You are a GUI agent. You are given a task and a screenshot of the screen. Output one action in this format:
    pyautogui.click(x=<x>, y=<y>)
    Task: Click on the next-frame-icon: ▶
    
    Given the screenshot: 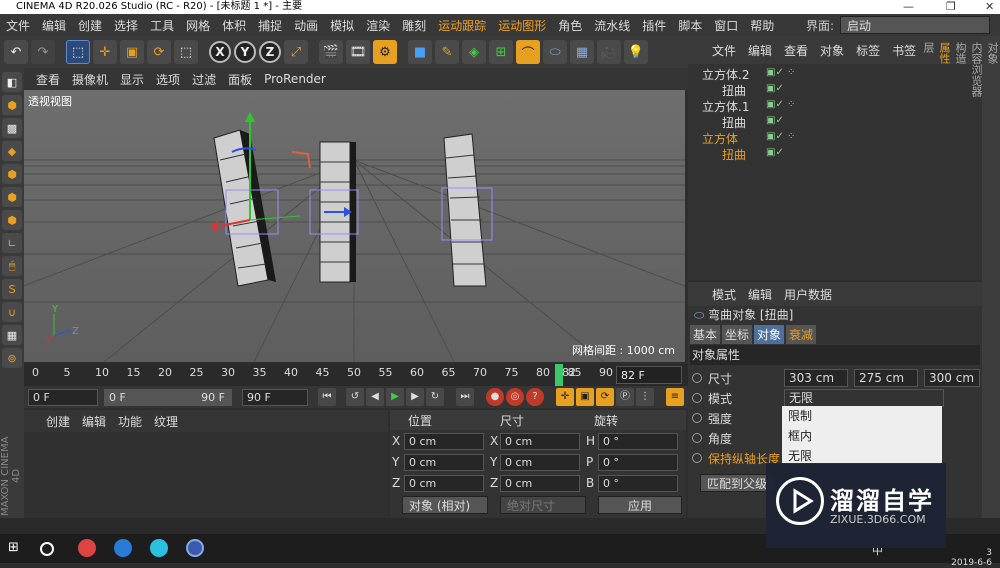 What is the action you would take?
    pyautogui.click(x=415, y=397)
    